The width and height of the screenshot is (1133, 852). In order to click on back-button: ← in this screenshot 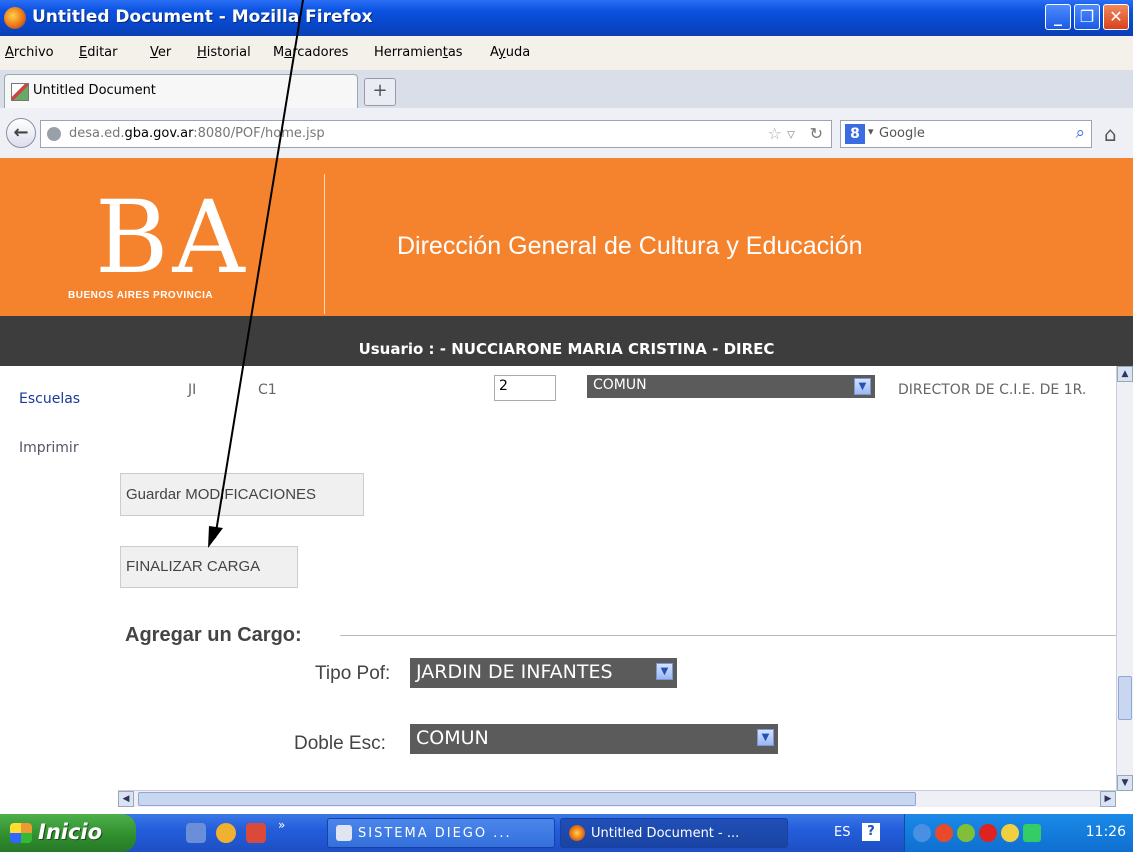, I will do `click(21, 133)`.